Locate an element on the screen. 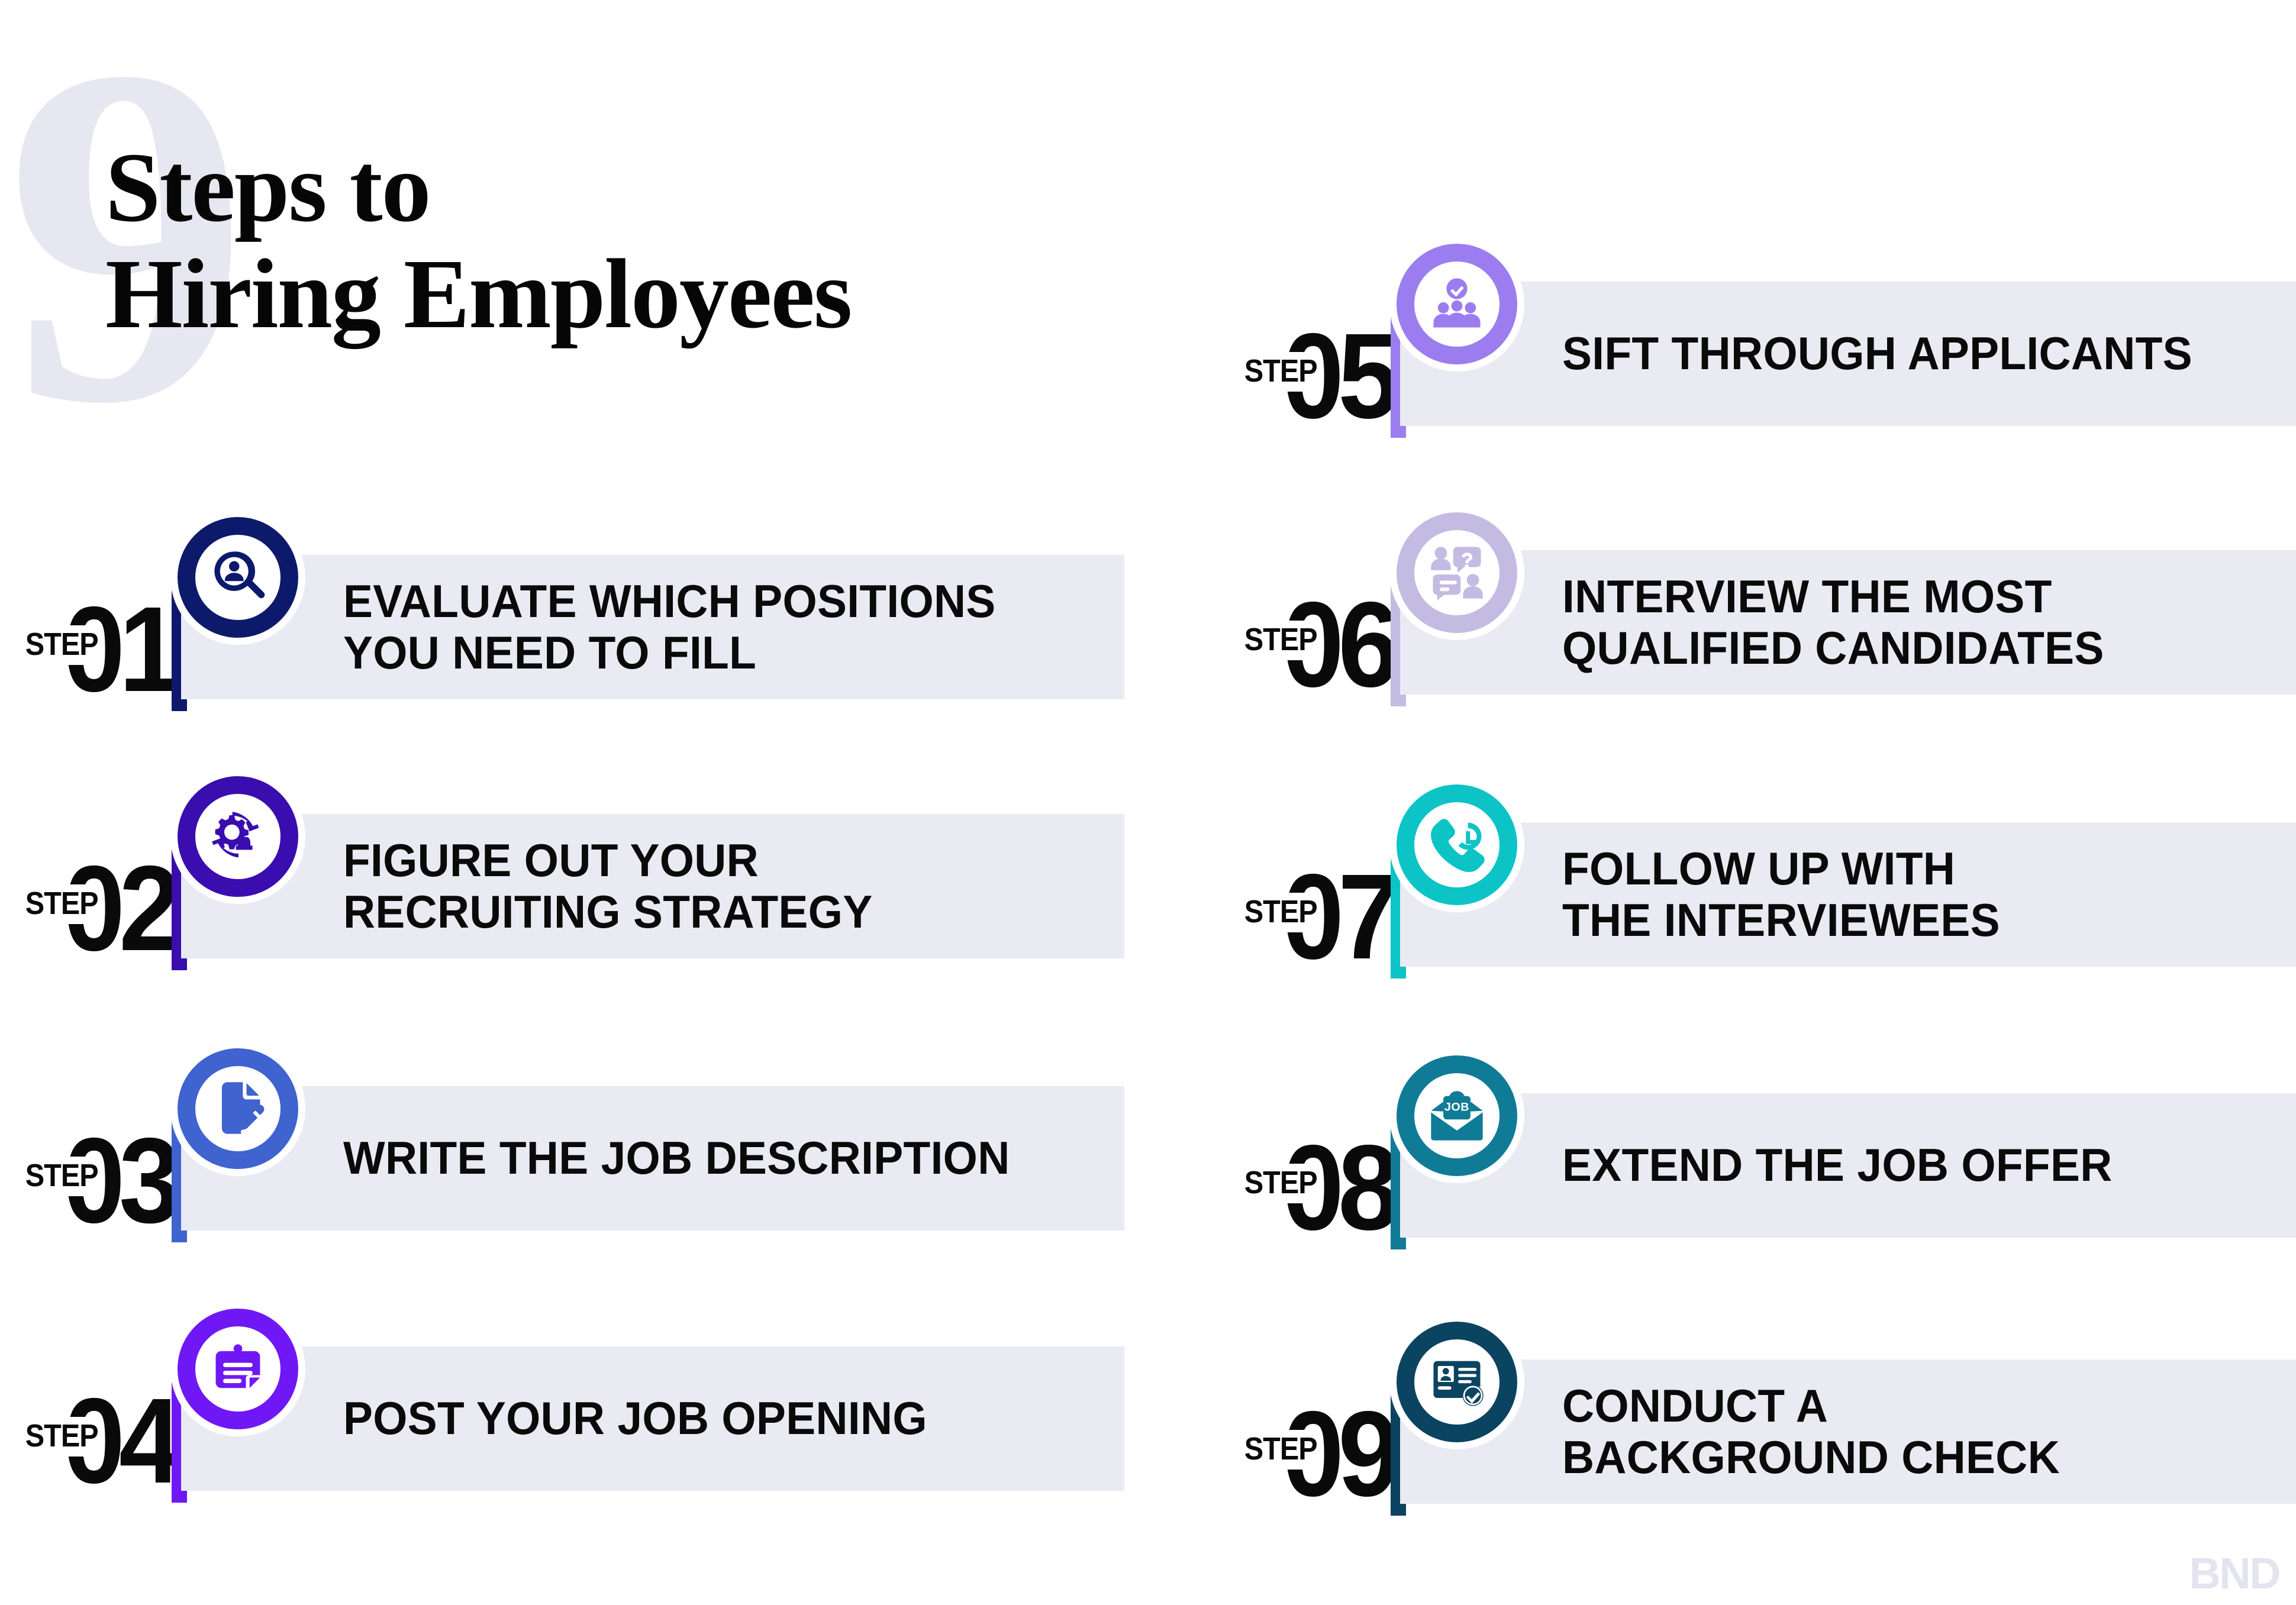 The width and height of the screenshot is (2296, 1605). step-badge-02: 02 STEP is located at coordinates (99, 901).